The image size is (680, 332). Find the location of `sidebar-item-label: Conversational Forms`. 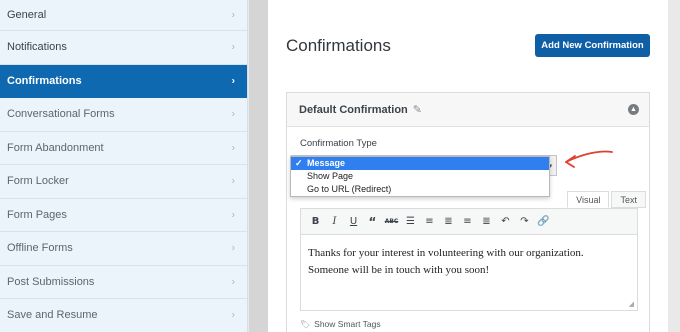

sidebar-item-label: Conversational Forms is located at coordinates (61, 114).